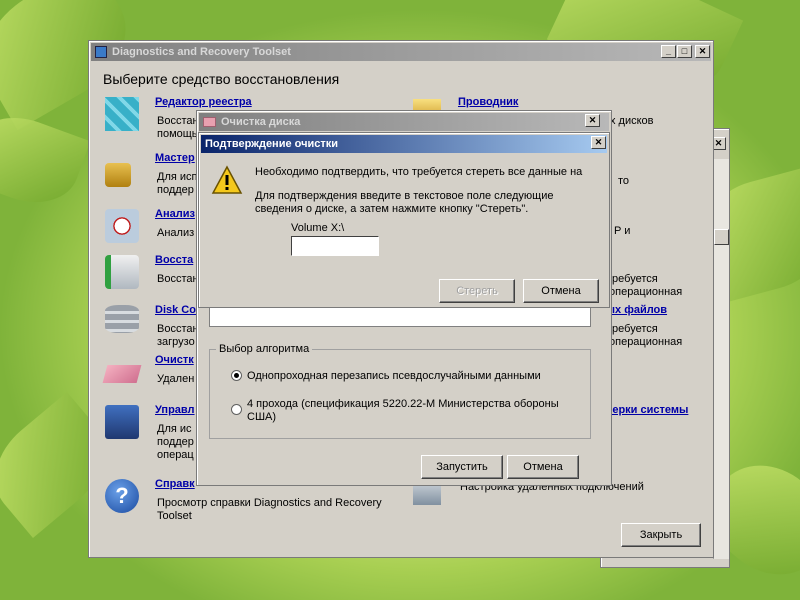 This screenshot has width=800, height=600. Describe the element at coordinates (221, 79) in the screenshot. I see `page-heading: Выберите средство восстановления` at that location.